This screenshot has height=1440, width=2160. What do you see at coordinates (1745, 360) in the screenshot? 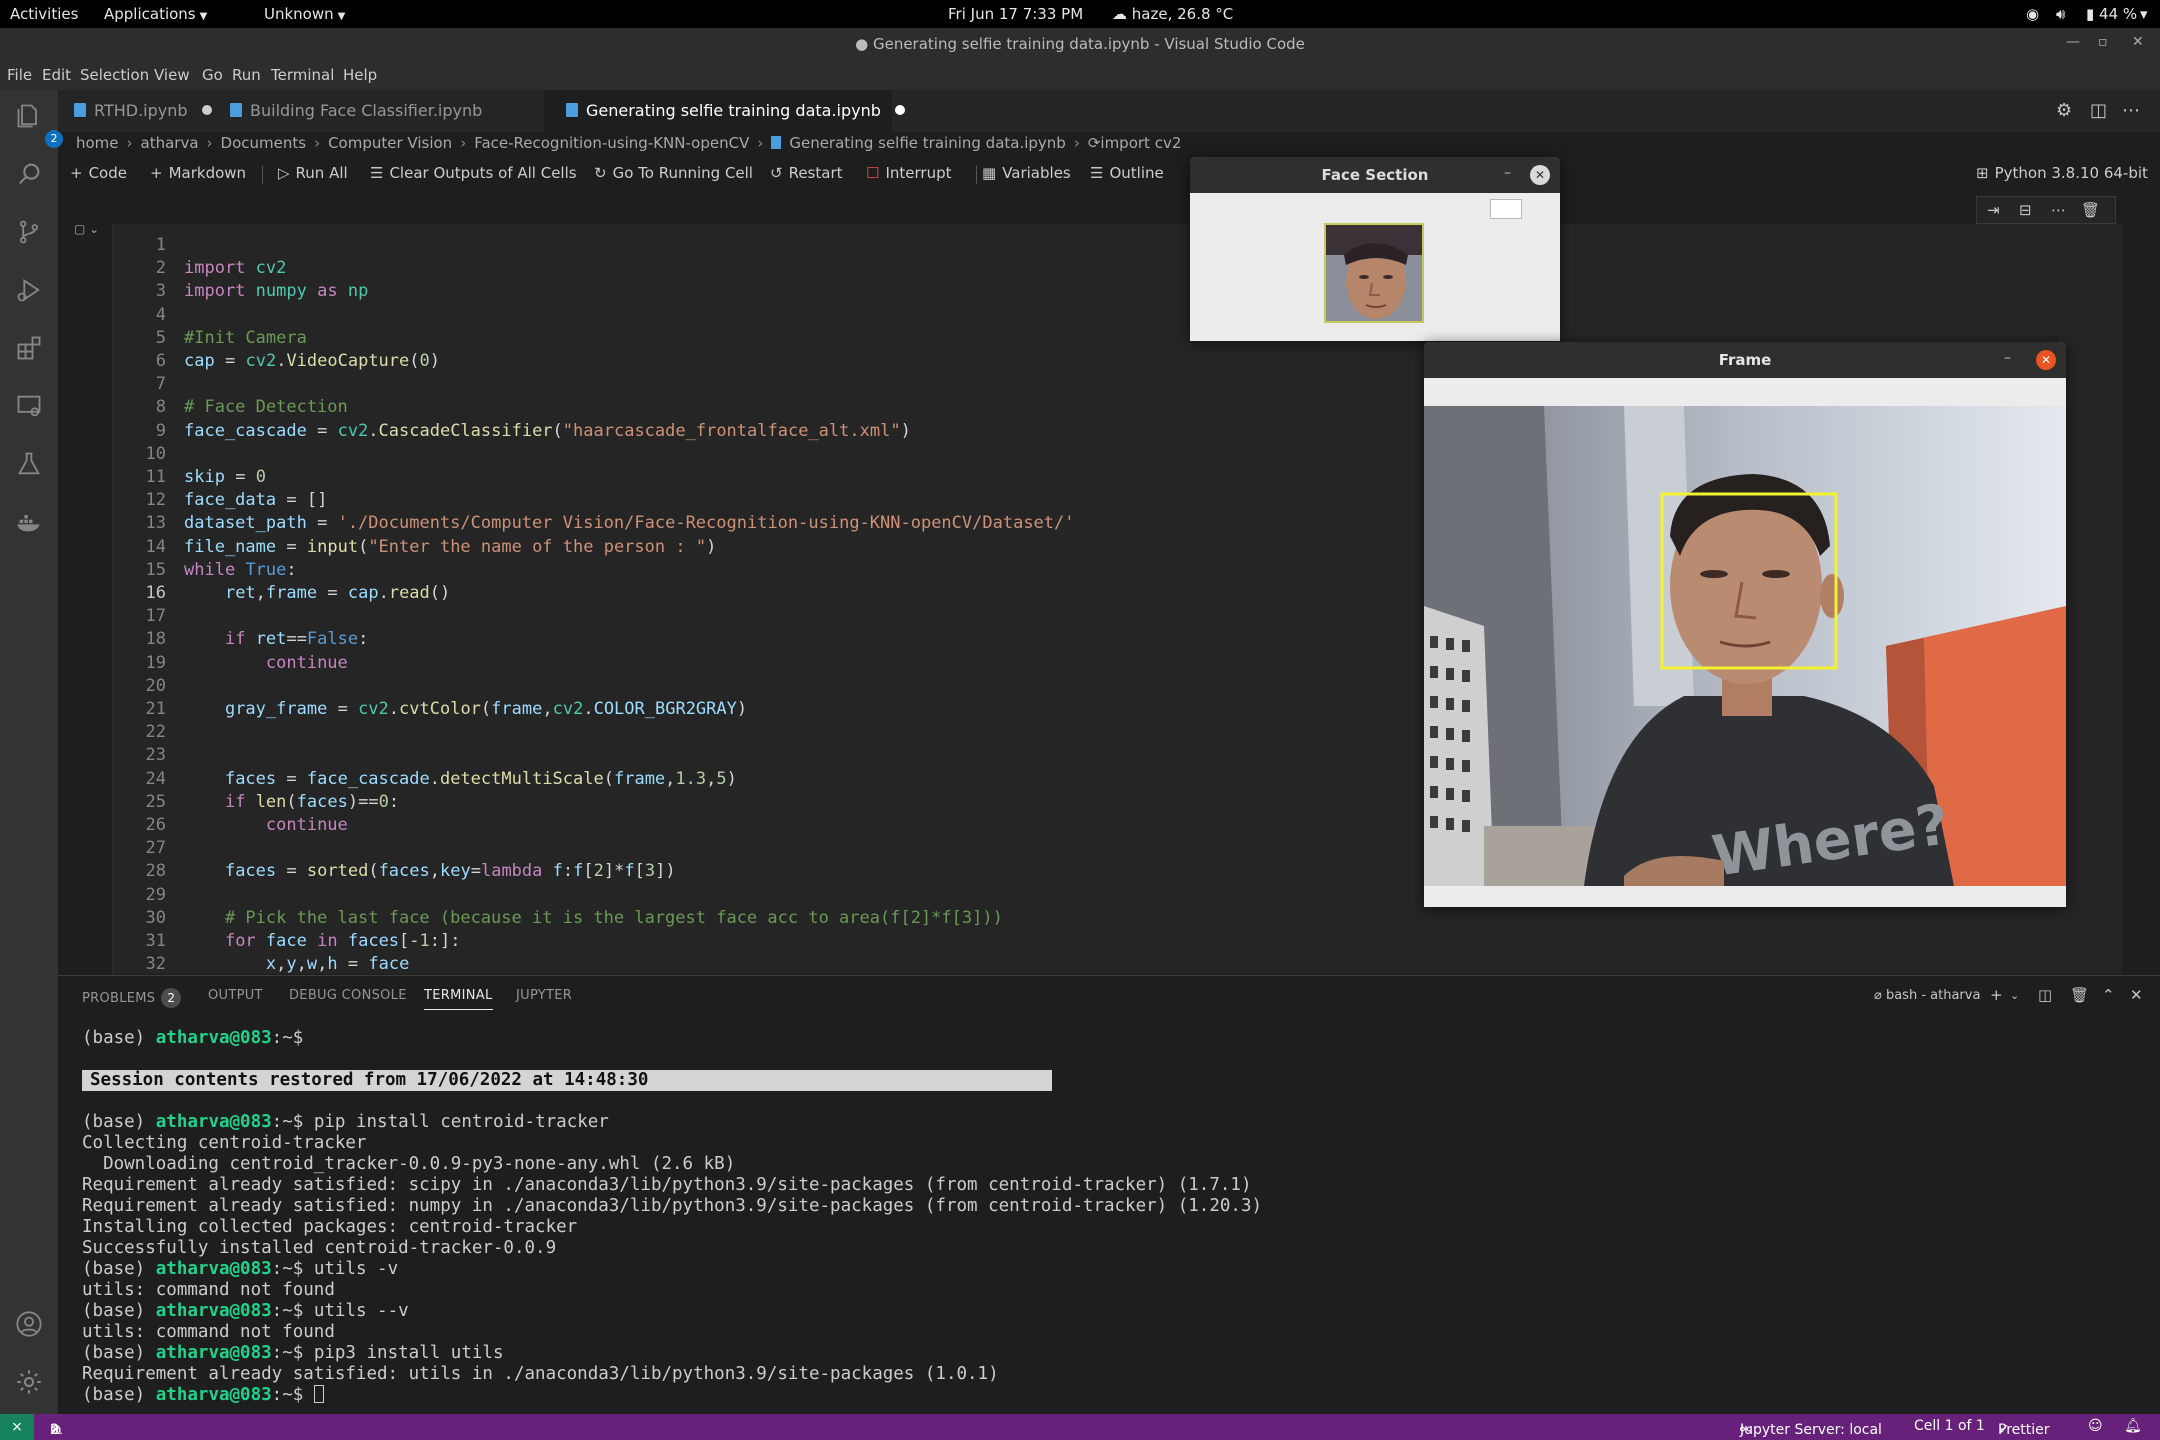
I see `window-title: Frame` at bounding box center [1745, 360].